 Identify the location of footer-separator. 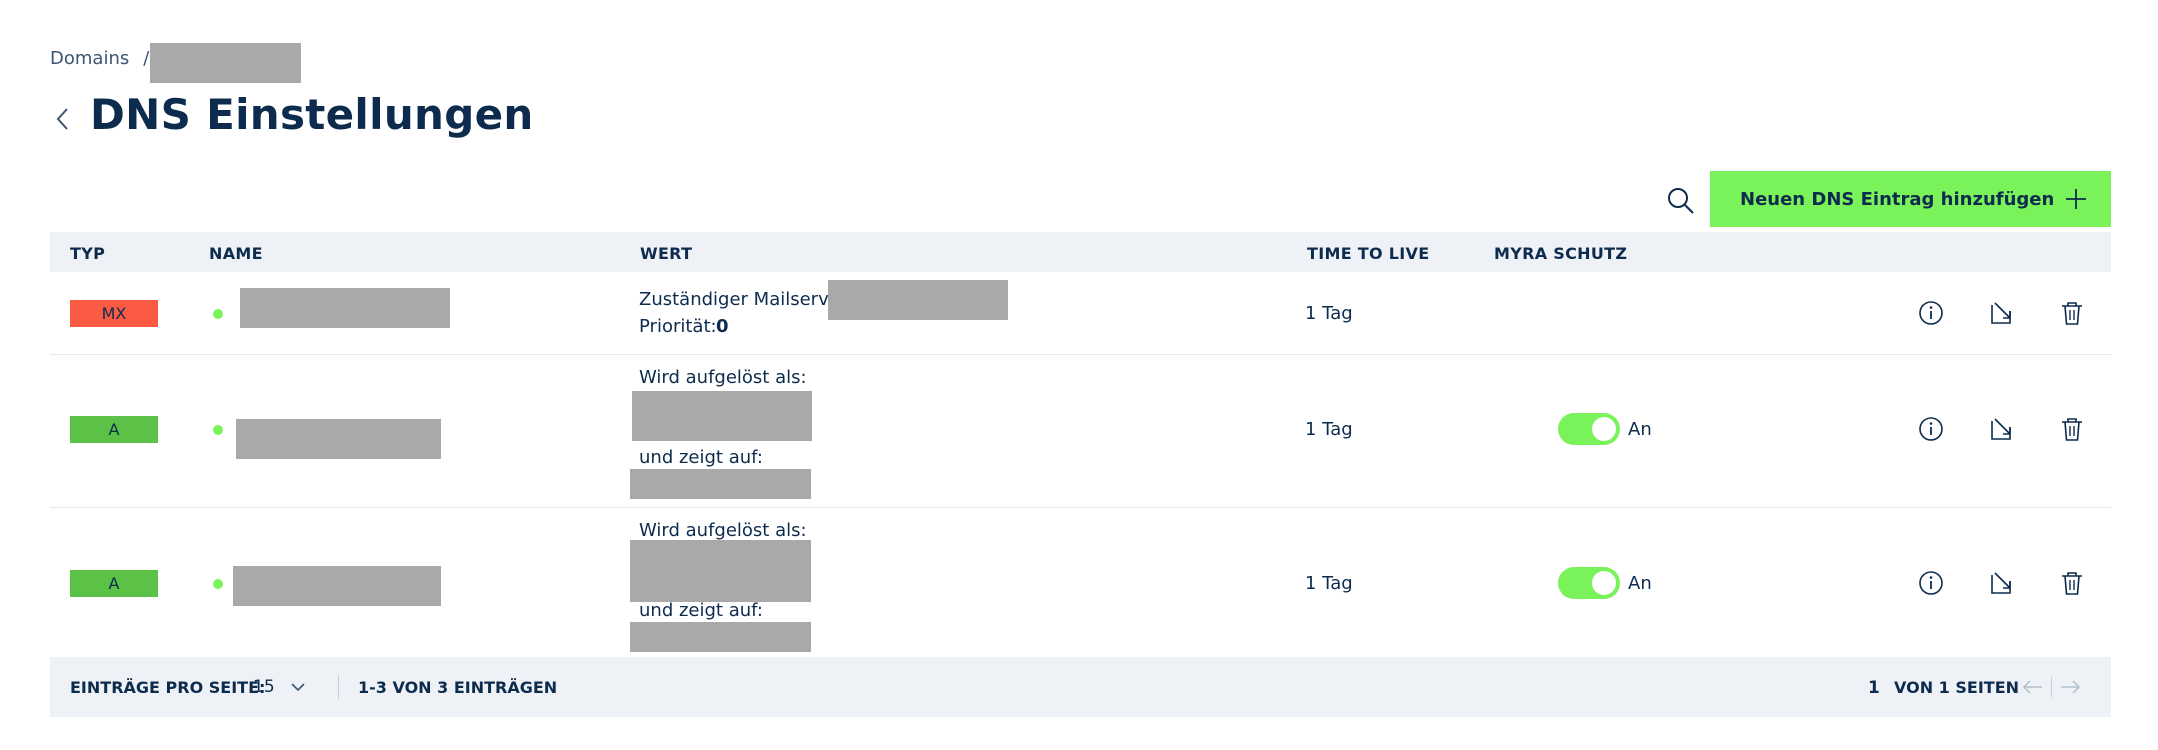
(338, 687).